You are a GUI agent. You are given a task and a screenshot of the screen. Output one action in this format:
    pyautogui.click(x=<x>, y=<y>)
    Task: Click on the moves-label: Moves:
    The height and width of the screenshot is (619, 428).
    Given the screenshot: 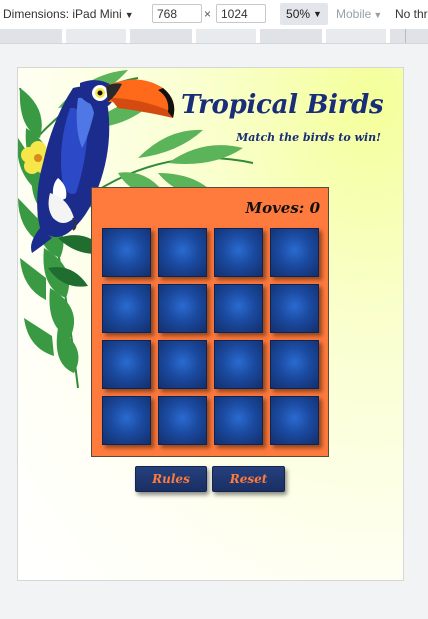 What is the action you would take?
    pyautogui.click(x=275, y=208)
    